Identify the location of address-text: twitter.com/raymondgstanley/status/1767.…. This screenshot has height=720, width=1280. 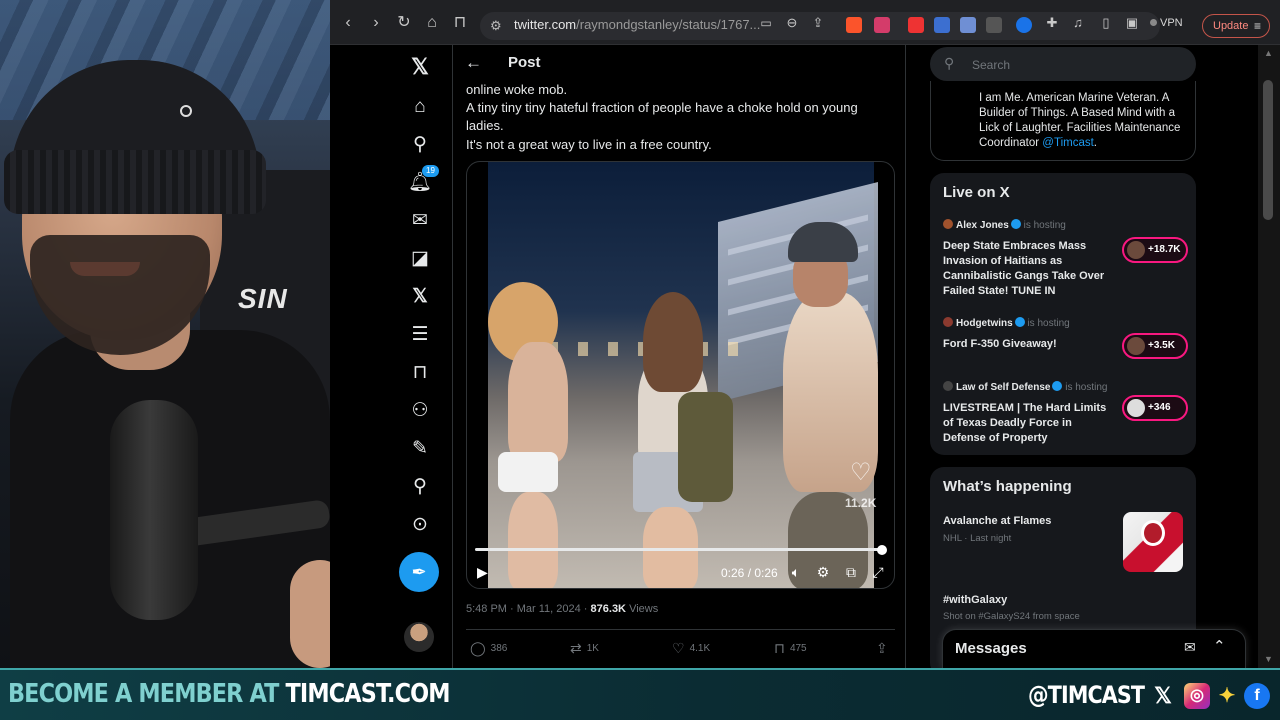
(637, 24).